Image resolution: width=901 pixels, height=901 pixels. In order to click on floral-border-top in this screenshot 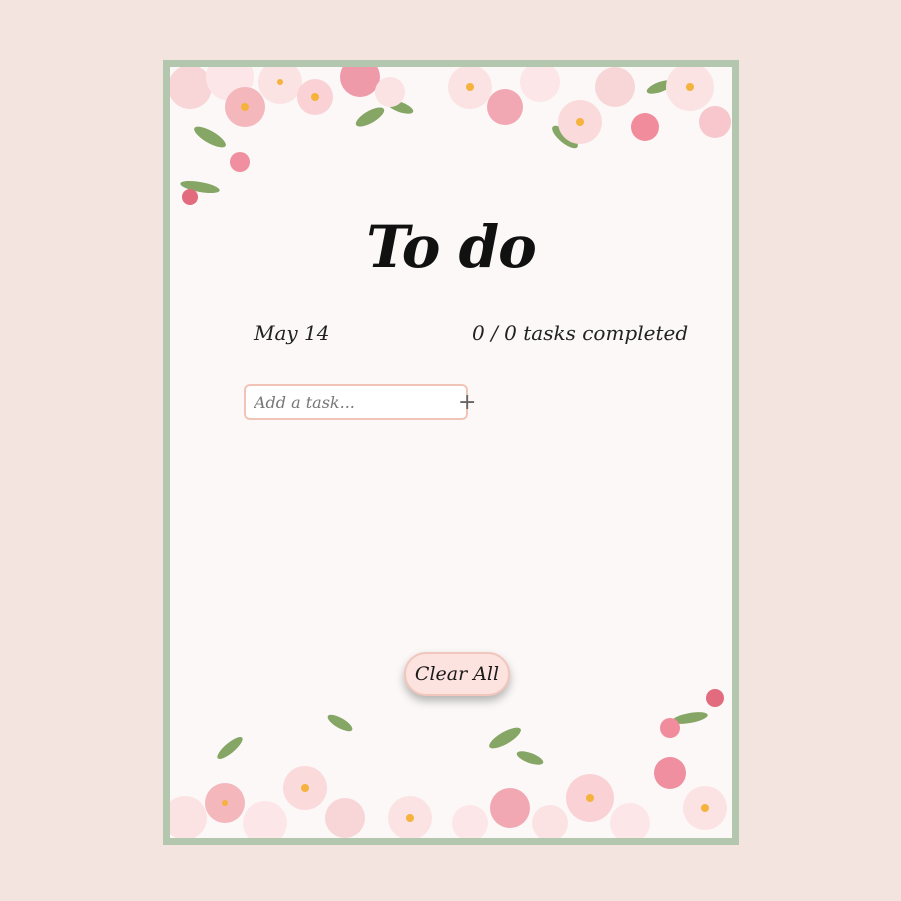, I will do `click(450, 136)`.